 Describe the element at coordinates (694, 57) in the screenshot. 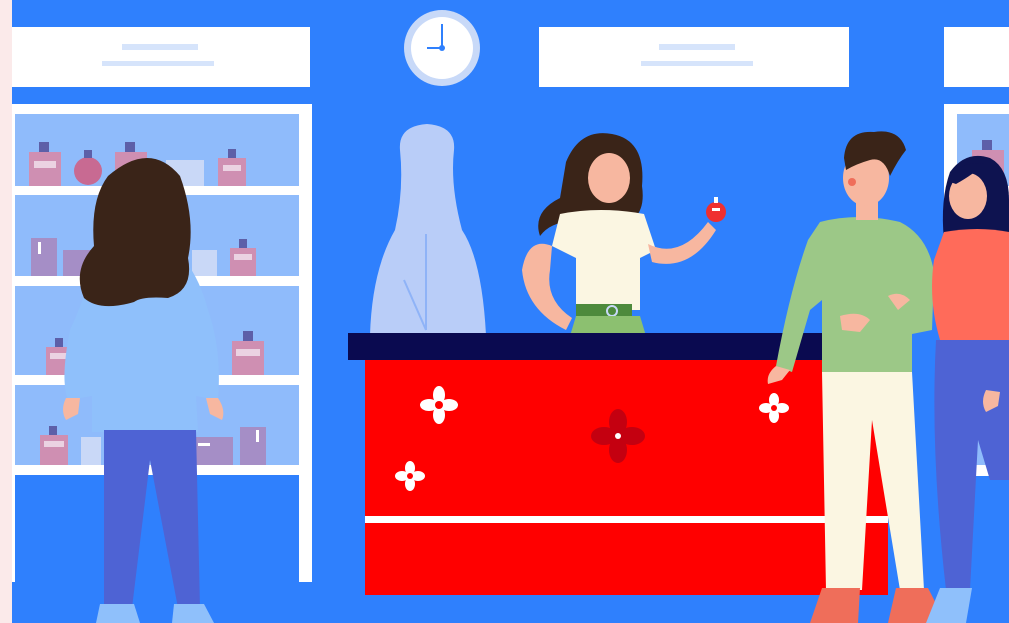

I see `sign-center` at that location.